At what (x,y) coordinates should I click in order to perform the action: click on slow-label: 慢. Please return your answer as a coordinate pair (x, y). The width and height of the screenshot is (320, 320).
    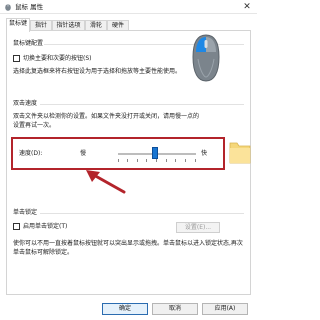
    Looking at the image, I should click on (83, 153).